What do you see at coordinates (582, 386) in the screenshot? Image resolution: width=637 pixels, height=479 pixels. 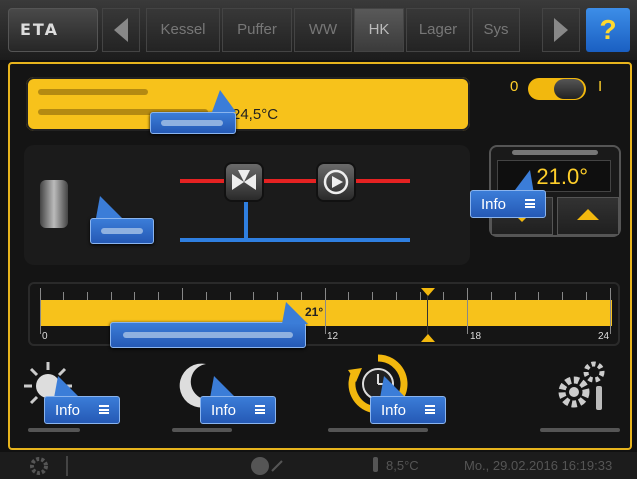 I see `settings-gears-icon` at bounding box center [582, 386].